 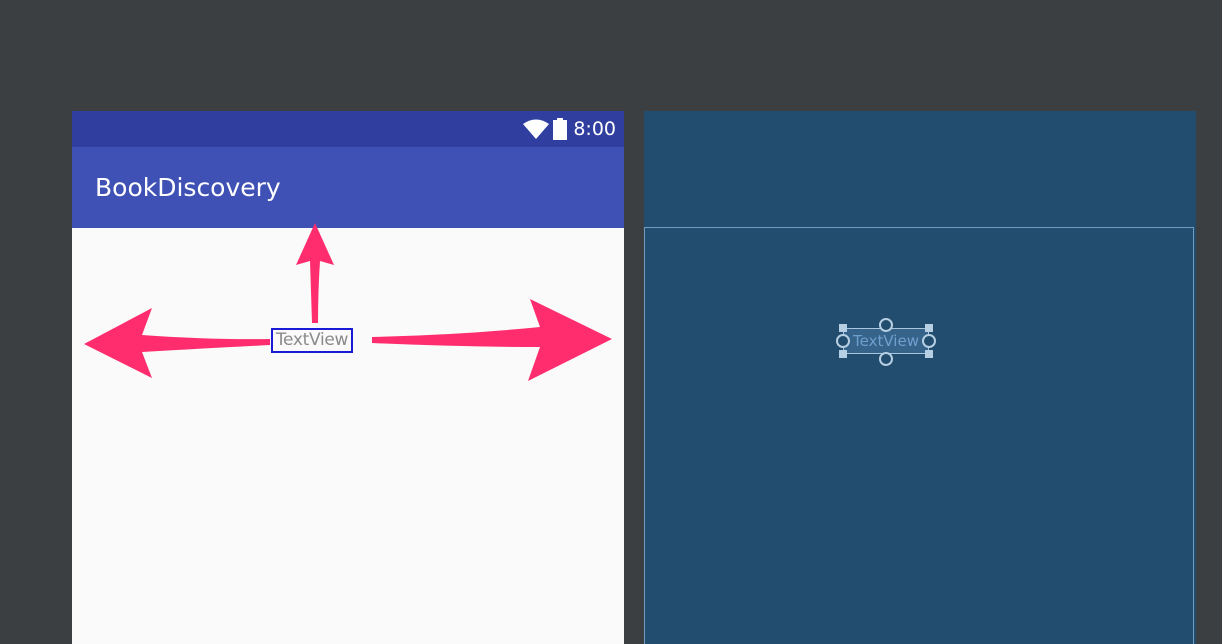 I want to click on status-icons: 8:00, so click(x=569, y=129).